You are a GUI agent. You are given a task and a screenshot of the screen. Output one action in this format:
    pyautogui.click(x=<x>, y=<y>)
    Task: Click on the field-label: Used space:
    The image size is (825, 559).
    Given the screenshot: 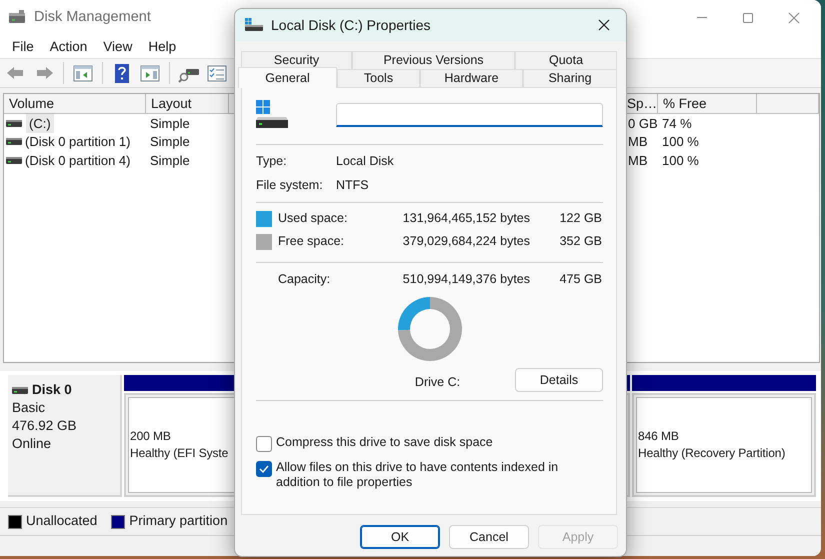 What is the action you would take?
    pyautogui.click(x=313, y=219)
    